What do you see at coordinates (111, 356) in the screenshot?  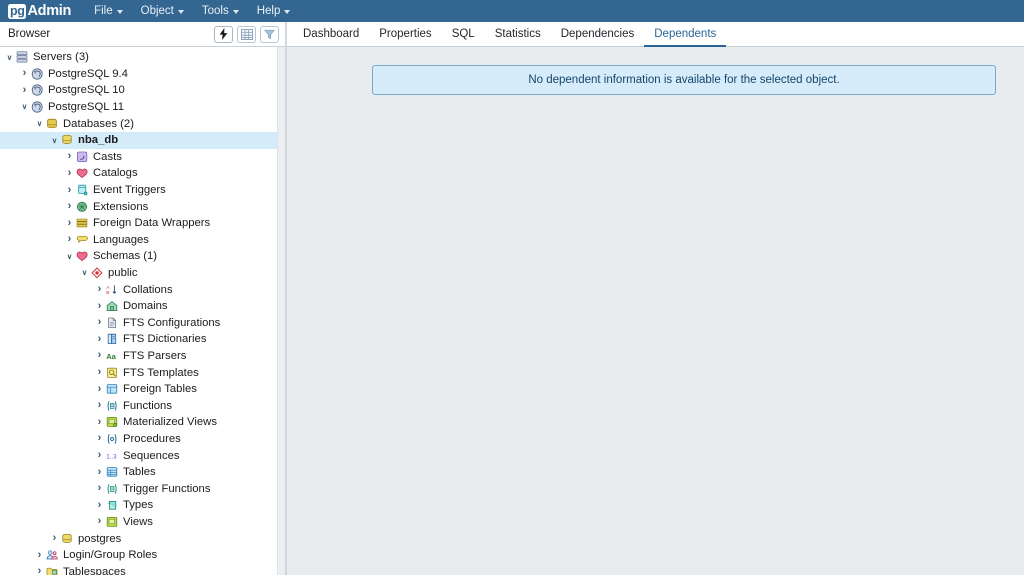 I see `svg-text: Aa` at bounding box center [111, 356].